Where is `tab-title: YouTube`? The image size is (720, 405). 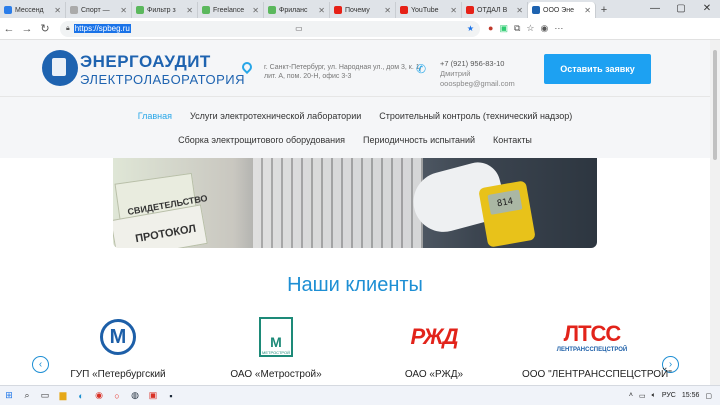
tab-title: YouTube is located at coordinates (425, 10).